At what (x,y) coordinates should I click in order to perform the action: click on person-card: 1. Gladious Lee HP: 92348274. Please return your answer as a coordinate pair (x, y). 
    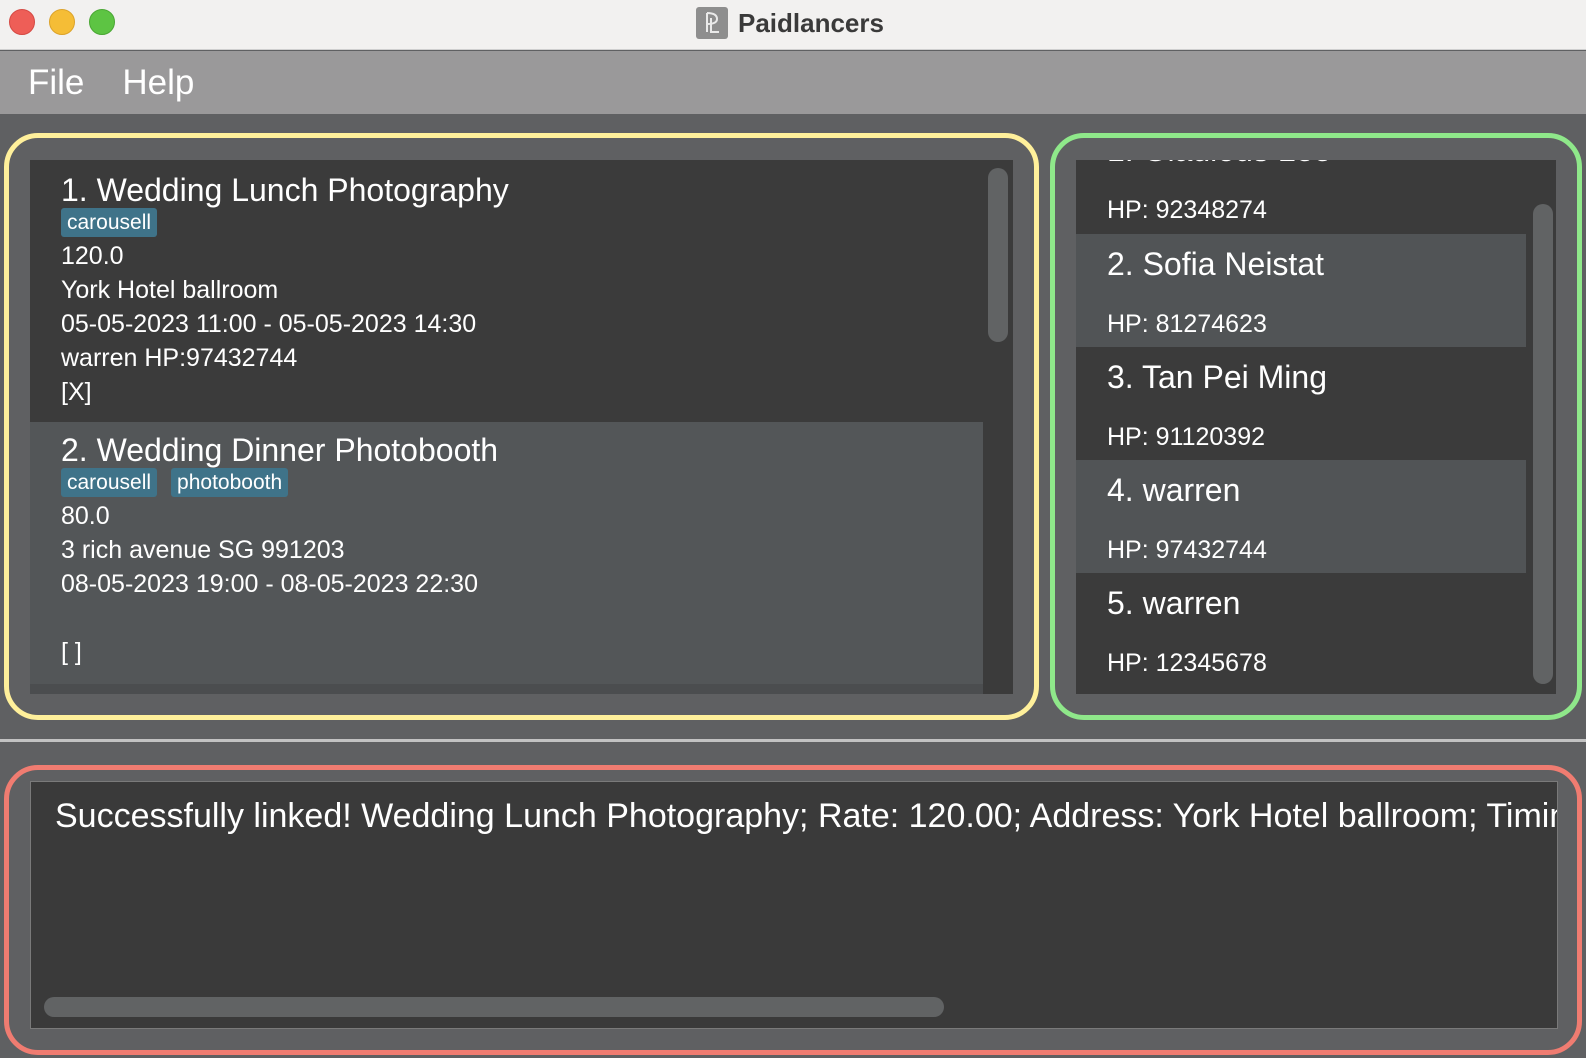
    Looking at the image, I should click on (1301, 197).